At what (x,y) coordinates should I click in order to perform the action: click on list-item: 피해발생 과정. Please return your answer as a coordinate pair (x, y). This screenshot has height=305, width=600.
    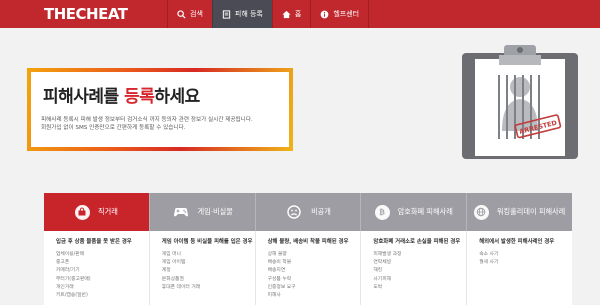
    Looking at the image, I should click on (419, 255).